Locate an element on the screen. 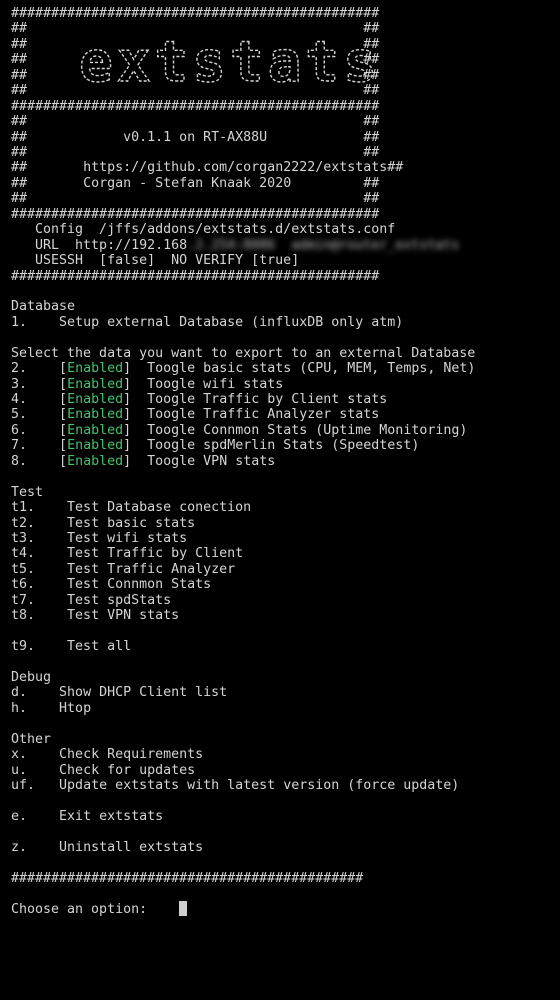  debug-menu-list: d. Show DHCP Client list h. Htop is located at coordinates (283, 700).